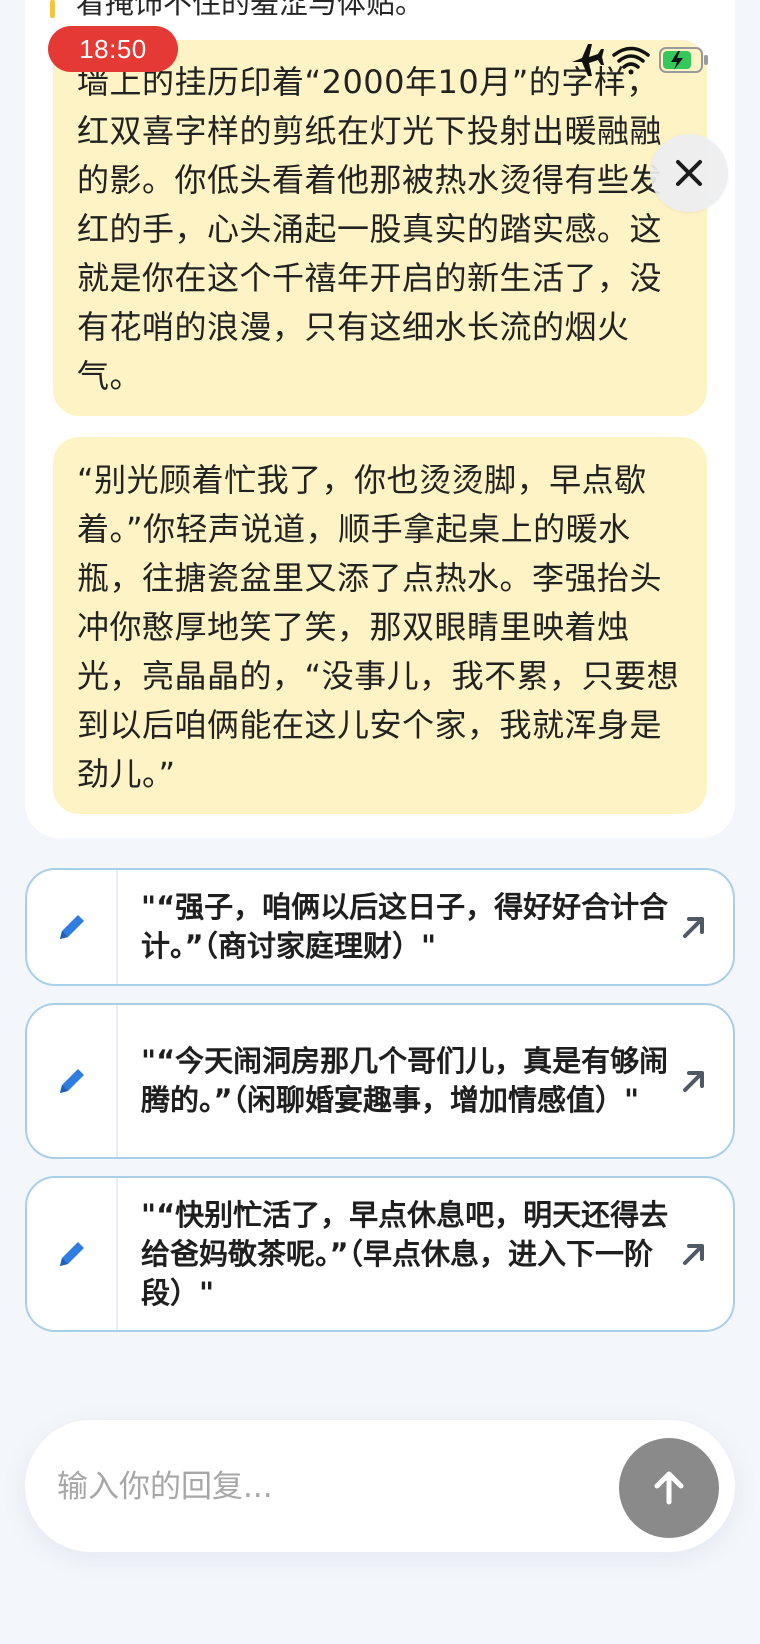 The height and width of the screenshot is (1644, 760). I want to click on reply-input, so click(317, 1487).